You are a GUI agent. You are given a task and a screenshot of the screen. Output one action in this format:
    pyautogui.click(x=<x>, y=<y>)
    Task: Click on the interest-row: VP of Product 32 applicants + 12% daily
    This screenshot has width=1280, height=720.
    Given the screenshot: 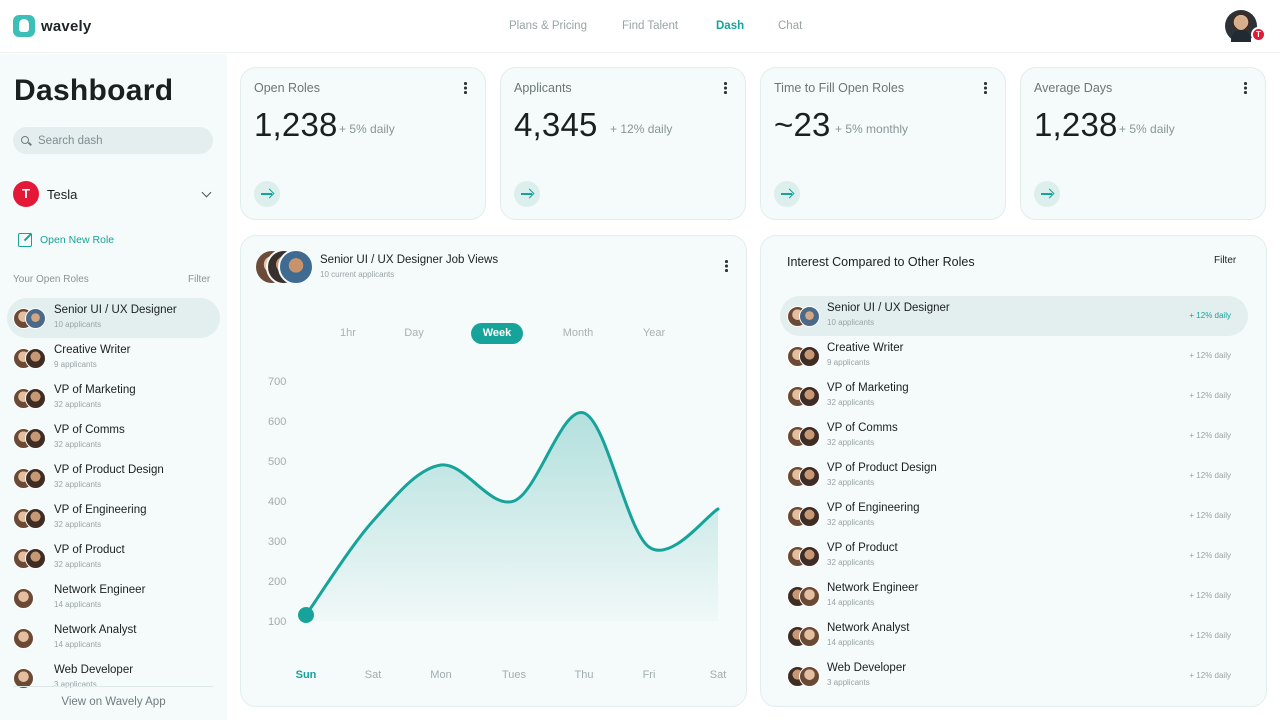 What is the action you would take?
    pyautogui.click(x=1014, y=556)
    